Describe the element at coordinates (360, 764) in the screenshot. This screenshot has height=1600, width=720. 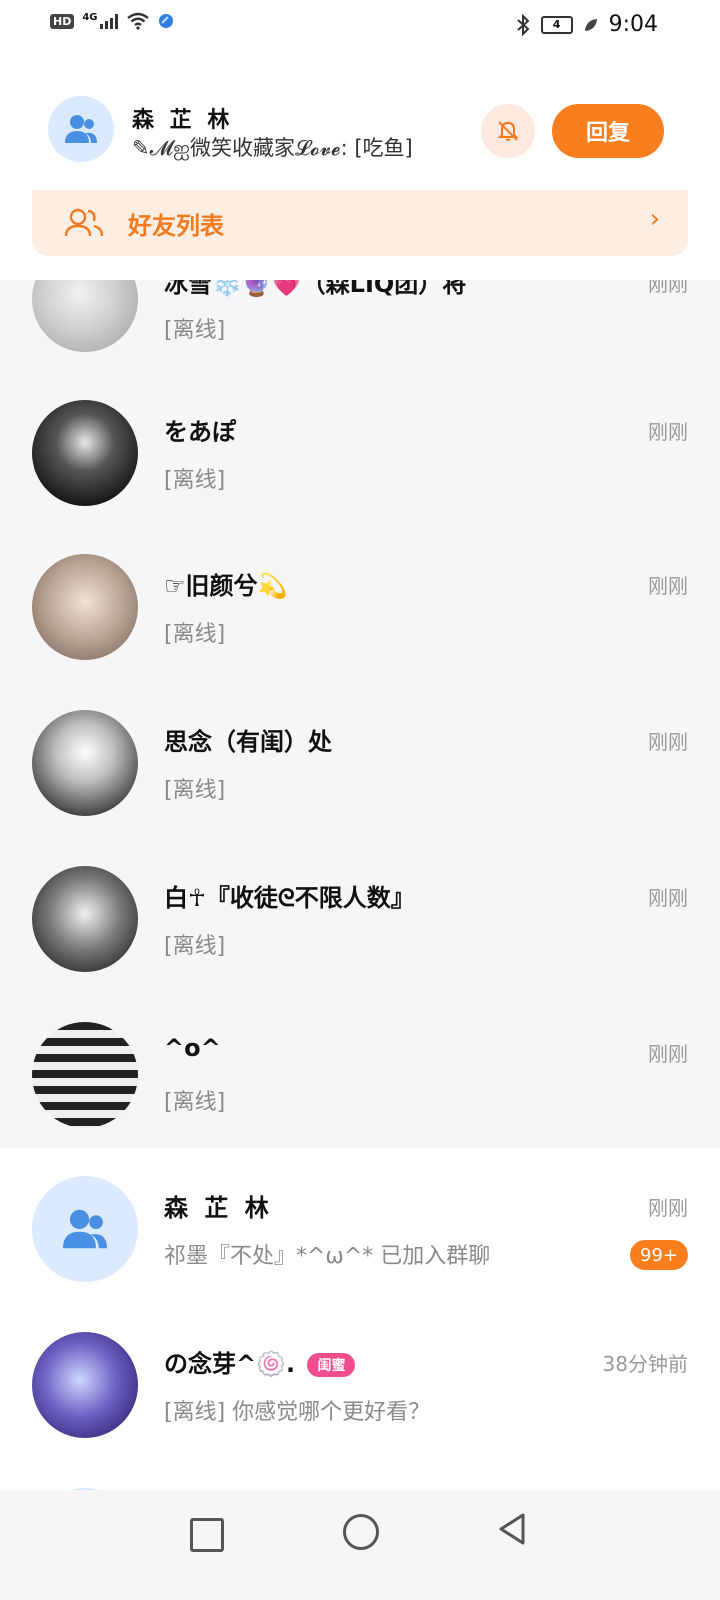
I see `conversation-row: 思念（有闺）处 [离线] 刚刚` at that location.